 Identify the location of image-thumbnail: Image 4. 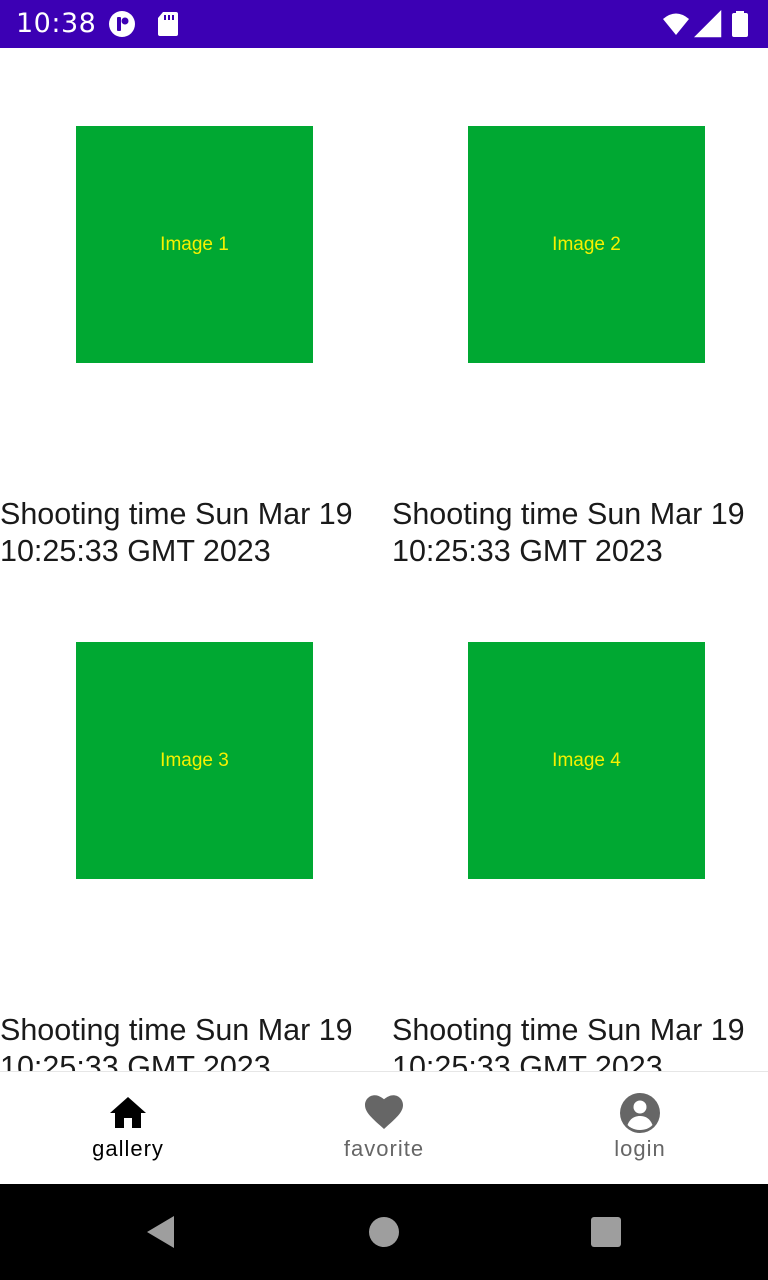
(586, 760).